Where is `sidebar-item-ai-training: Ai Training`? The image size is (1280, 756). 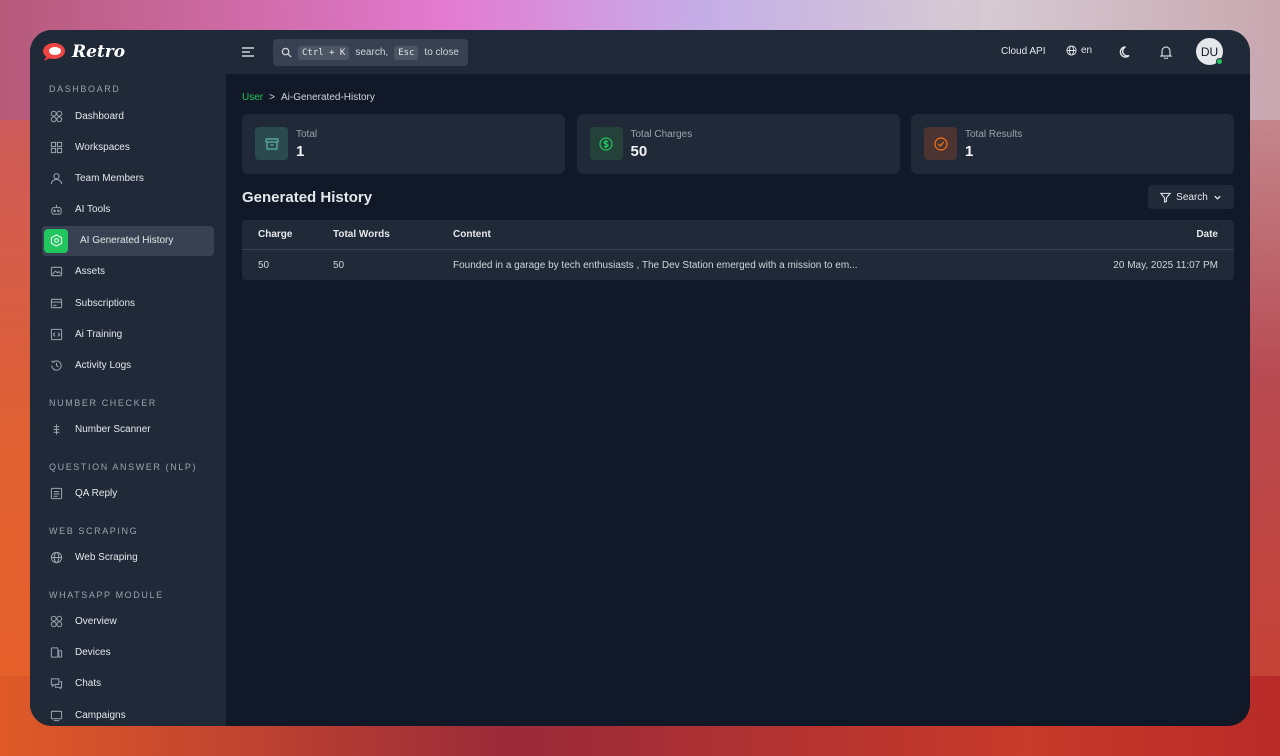
sidebar-item-ai-training: Ai Training is located at coordinates (128, 334).